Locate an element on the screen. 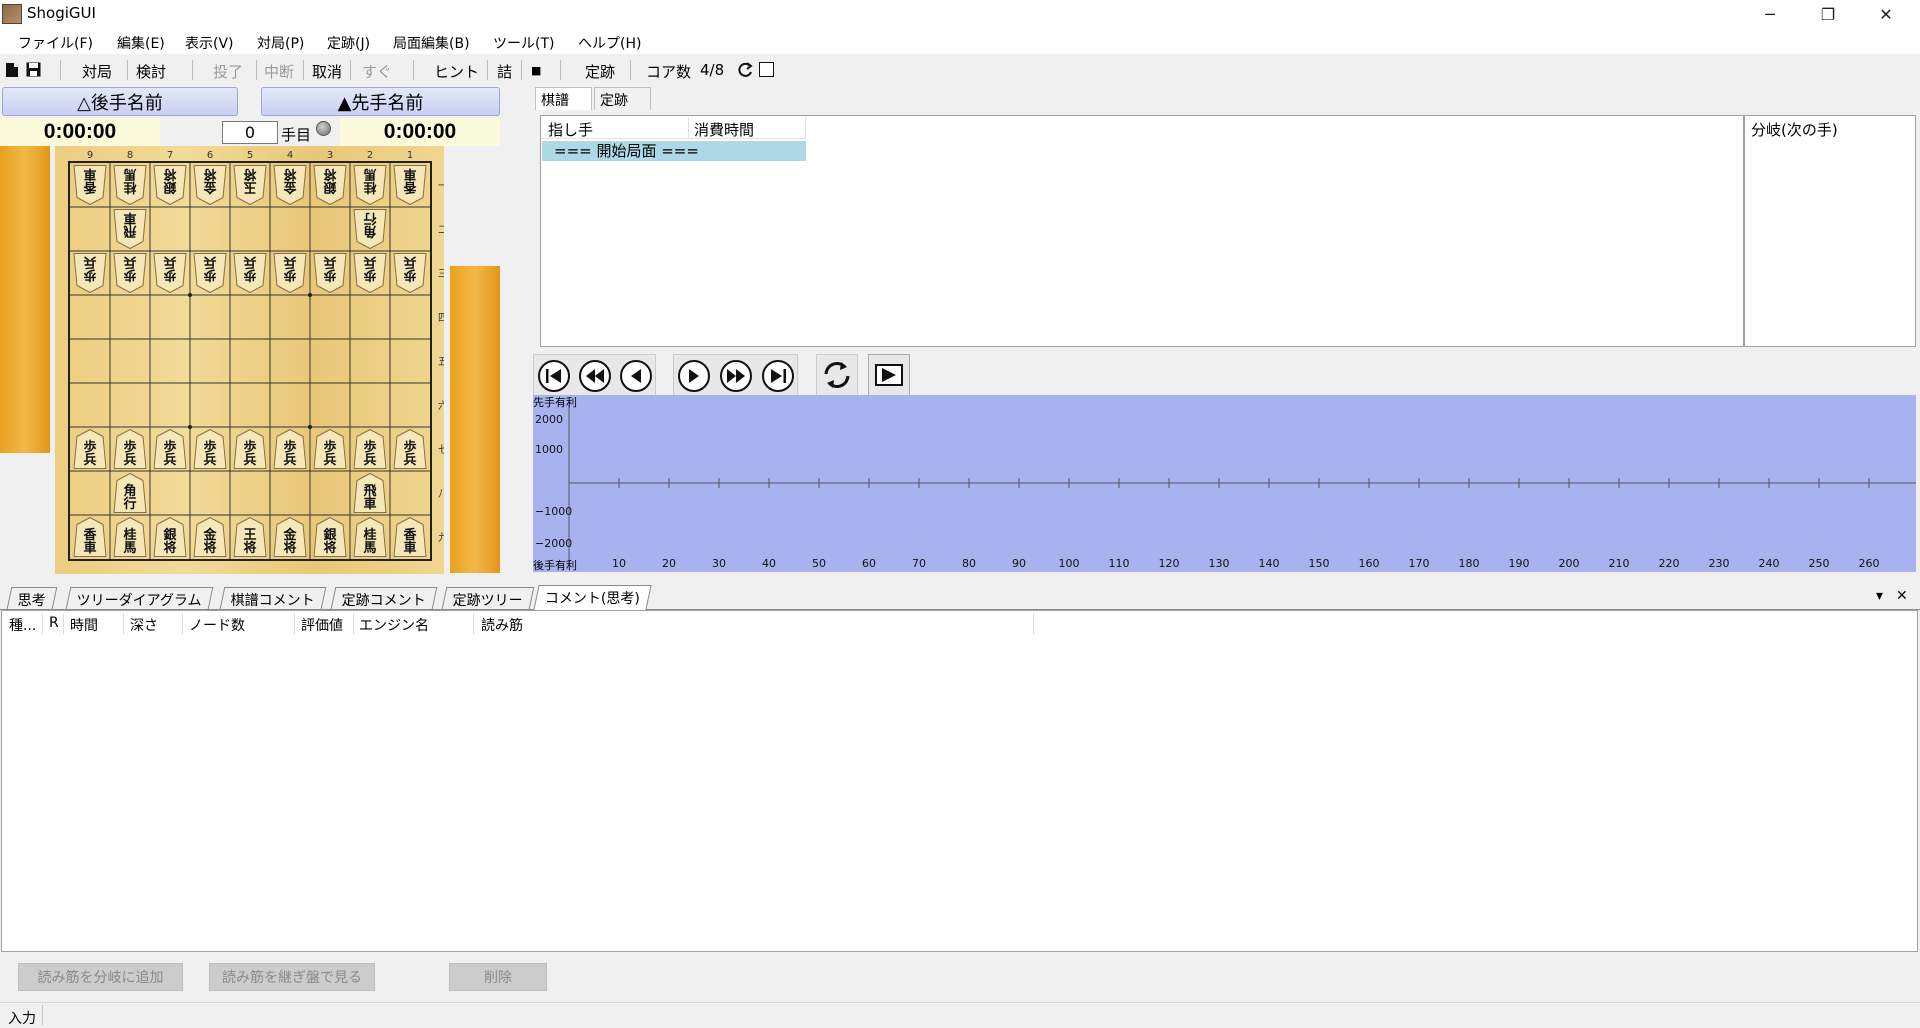 The width and height of the screenshot is (1920, 1028). tab-comment-thinking: コメント(思考) is located at coordinates (592, 597).